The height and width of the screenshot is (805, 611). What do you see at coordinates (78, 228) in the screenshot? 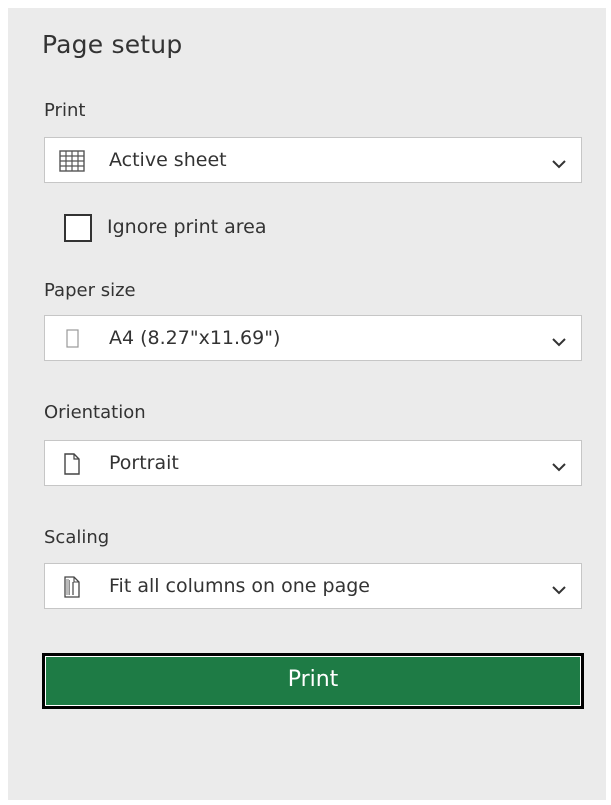
I see `checkbox-box` at bounding box center [78, 228].